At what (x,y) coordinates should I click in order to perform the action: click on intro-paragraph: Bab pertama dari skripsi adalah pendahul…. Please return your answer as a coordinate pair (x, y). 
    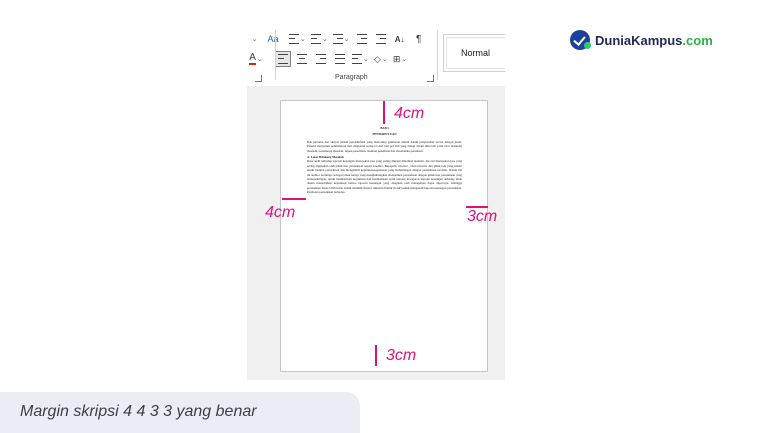
    Looking at the image, I should click on (384, 146).